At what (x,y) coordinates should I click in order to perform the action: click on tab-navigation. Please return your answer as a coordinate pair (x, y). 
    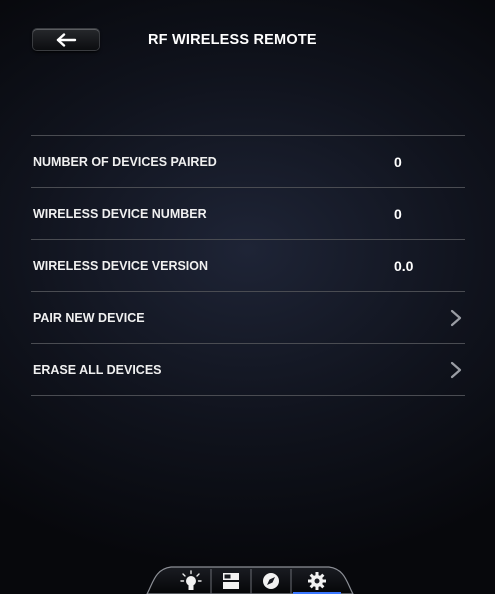
    Looking at the image, I should click on (271, 580).